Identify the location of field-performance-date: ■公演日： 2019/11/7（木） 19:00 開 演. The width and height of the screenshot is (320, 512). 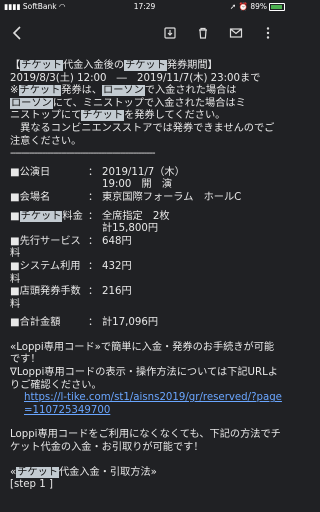
(97, 178).